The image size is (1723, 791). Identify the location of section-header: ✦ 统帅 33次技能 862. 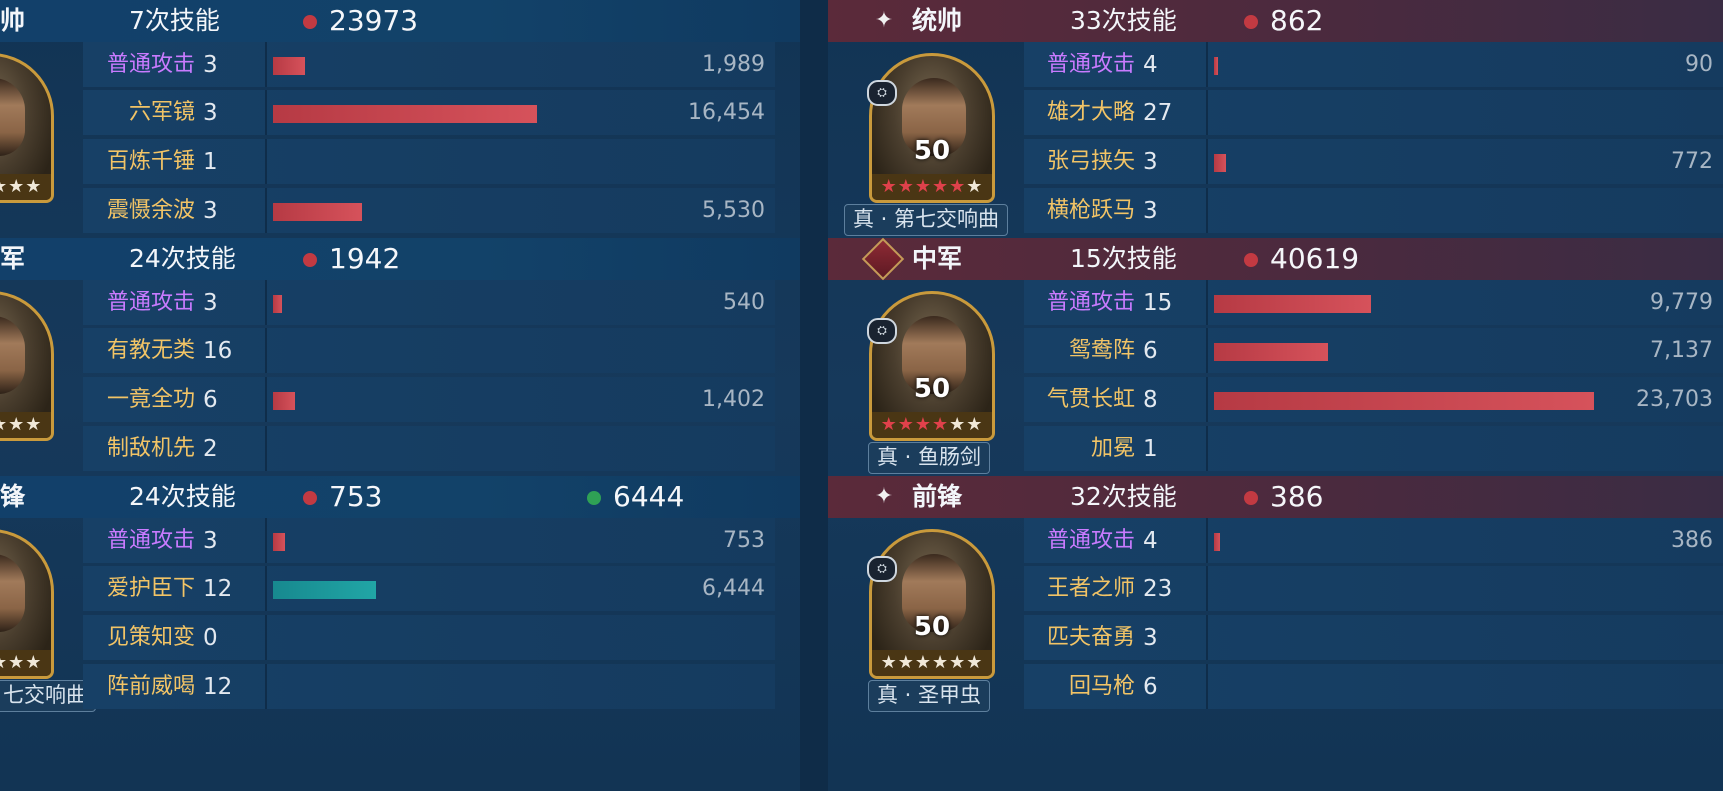
(1275, 21).